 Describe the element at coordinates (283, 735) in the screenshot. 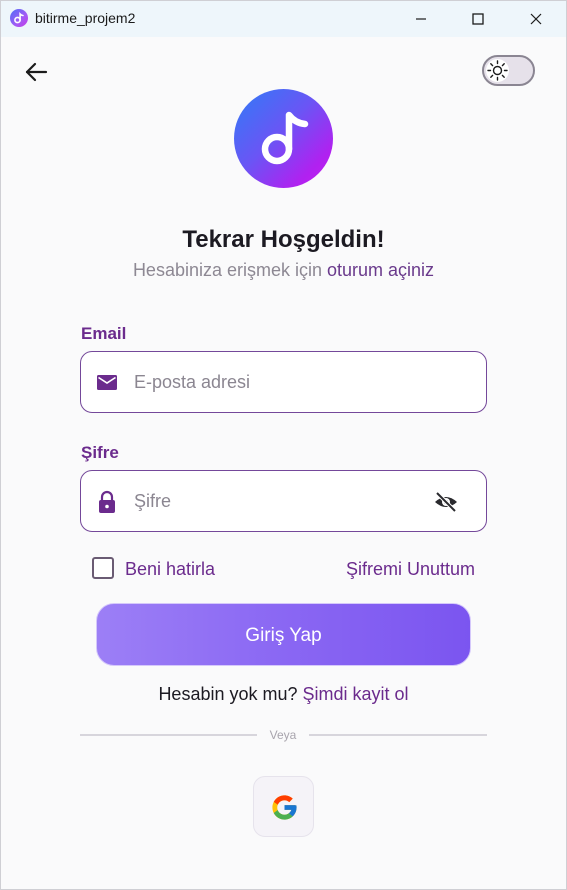

I see `divider-text: Veya` at that location.